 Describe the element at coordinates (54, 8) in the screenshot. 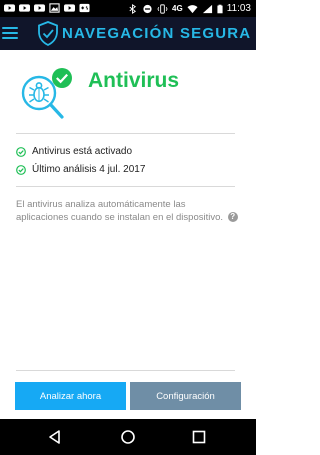

I see `image-icon` at that location.